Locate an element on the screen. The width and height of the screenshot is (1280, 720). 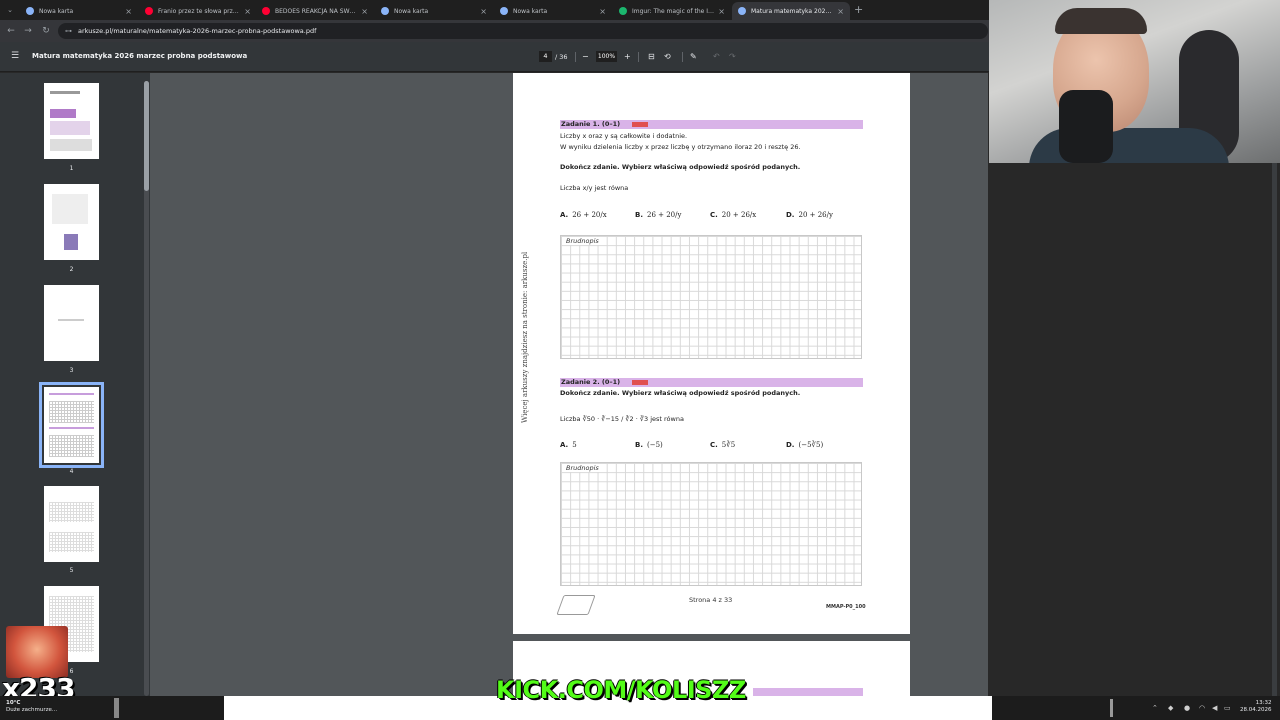
viewer-scrollbar is located at coordinates (1274, 384).